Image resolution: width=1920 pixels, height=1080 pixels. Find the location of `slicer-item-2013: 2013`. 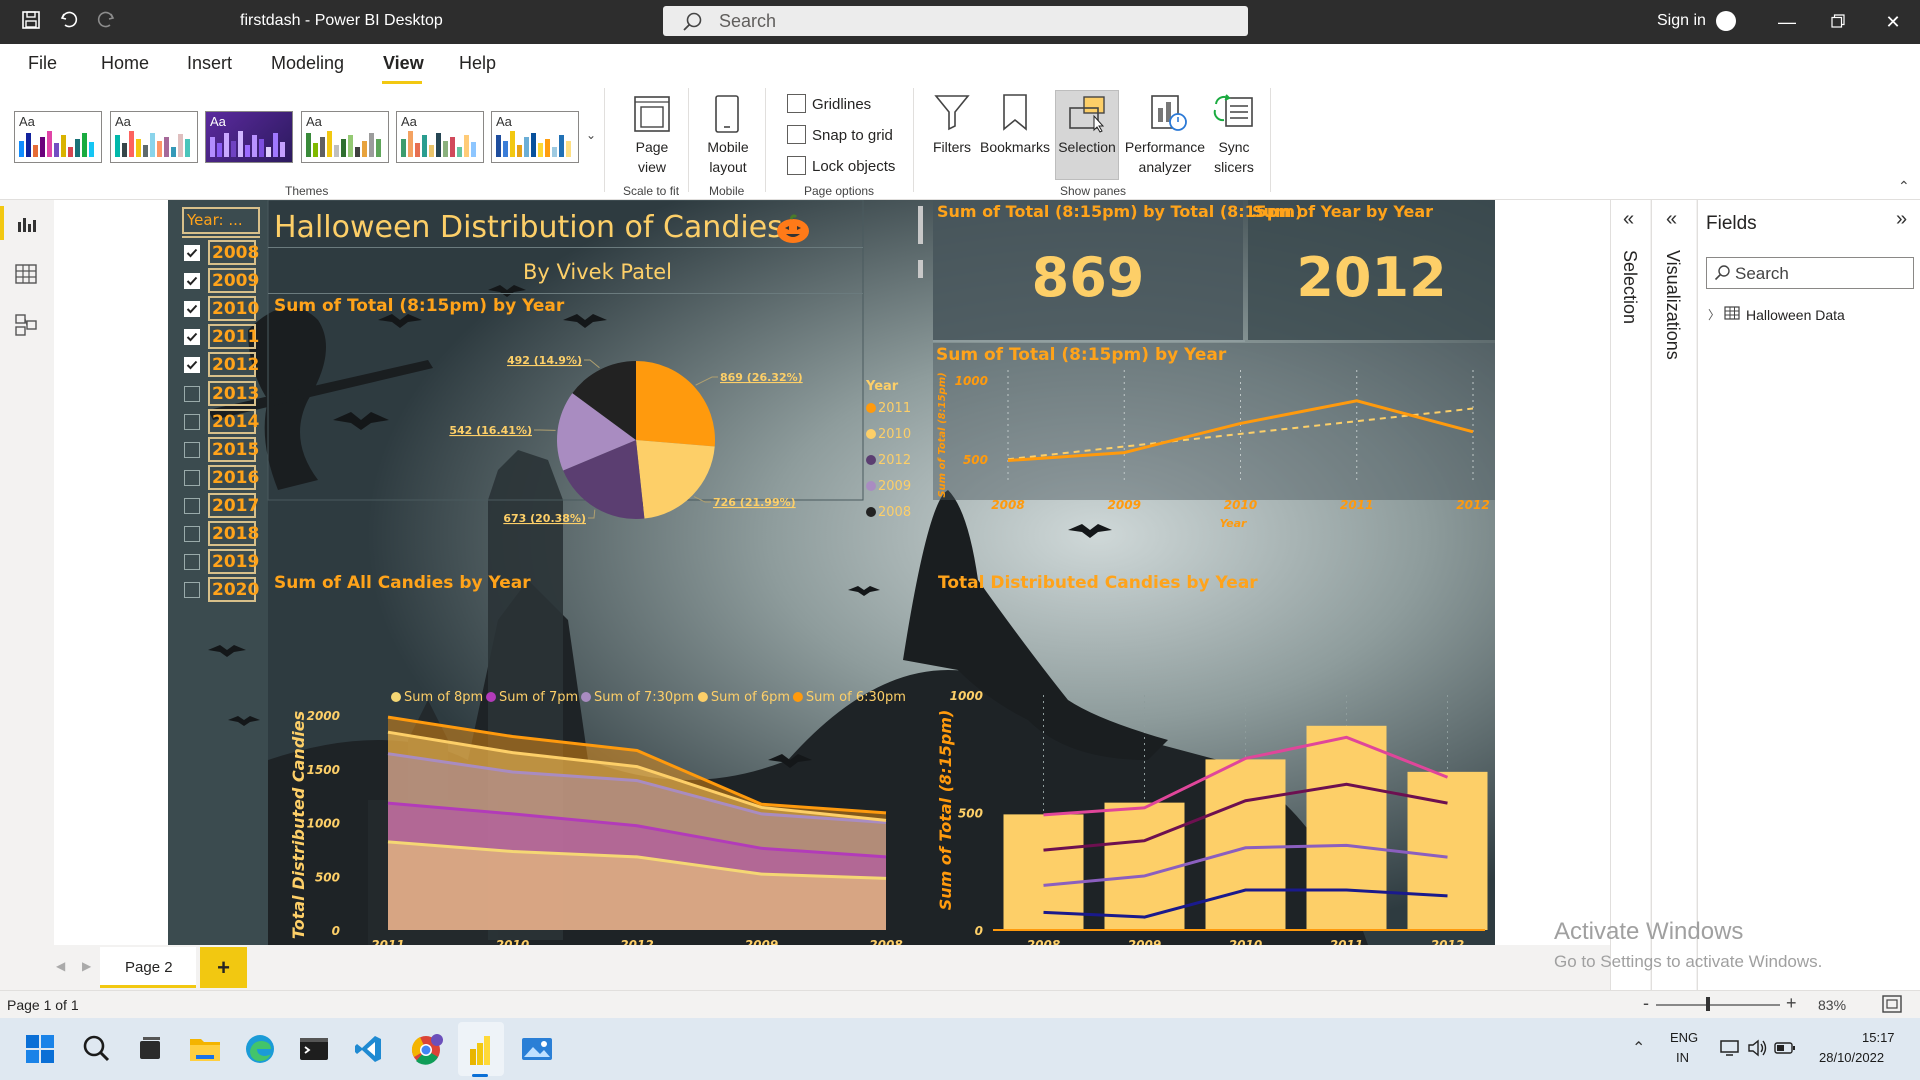

slicer-item-2013: 2013 is located at coordinates (233, 393).